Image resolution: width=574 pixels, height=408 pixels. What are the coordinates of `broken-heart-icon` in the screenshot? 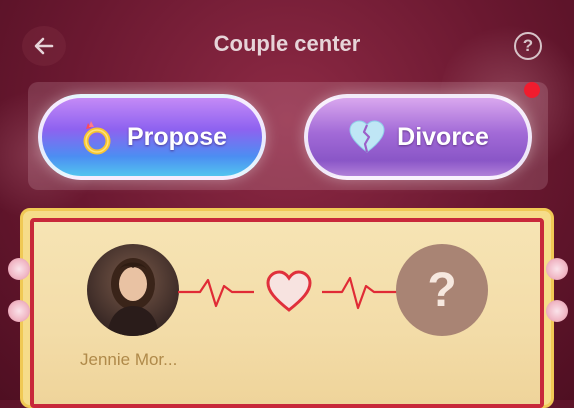 It's located at (367, 136).